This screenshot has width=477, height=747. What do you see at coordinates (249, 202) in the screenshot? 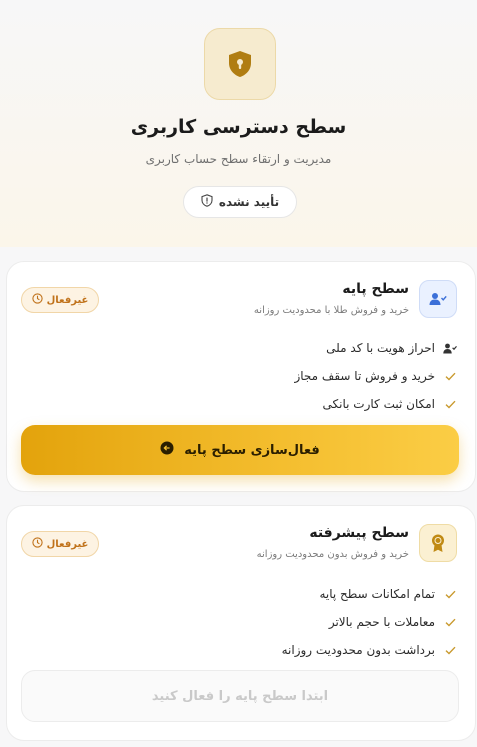
I see `status-label: تأیید نشده` at bounding box center [249, 202].